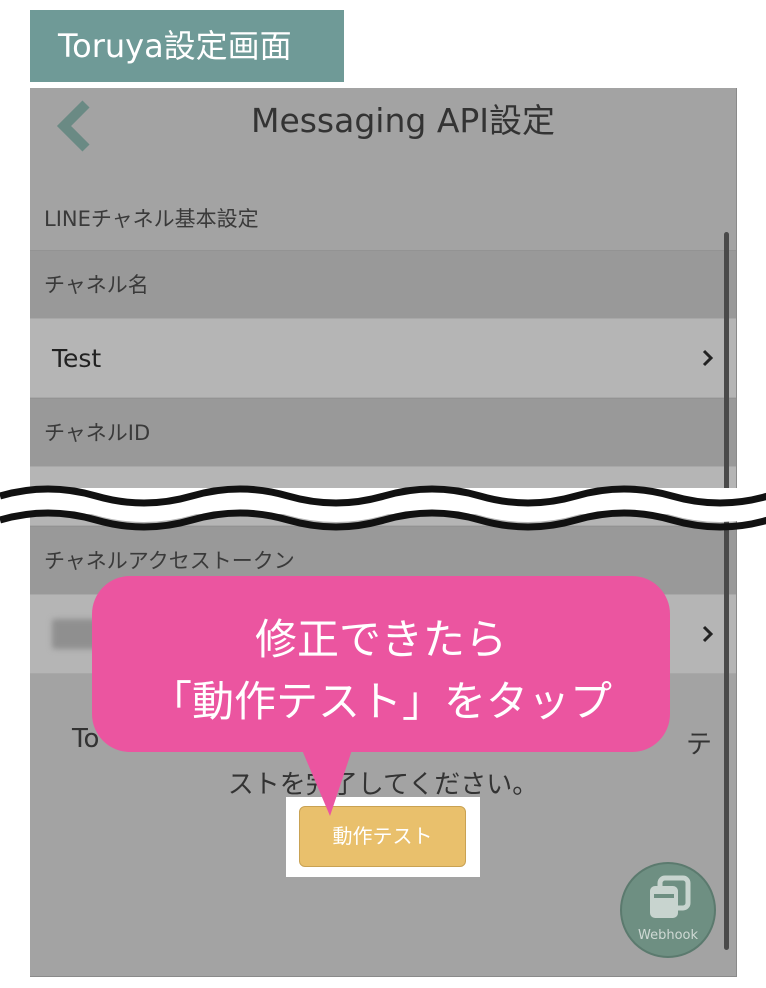  I want to click on webhook-label: Webhook, so click(668, 935).